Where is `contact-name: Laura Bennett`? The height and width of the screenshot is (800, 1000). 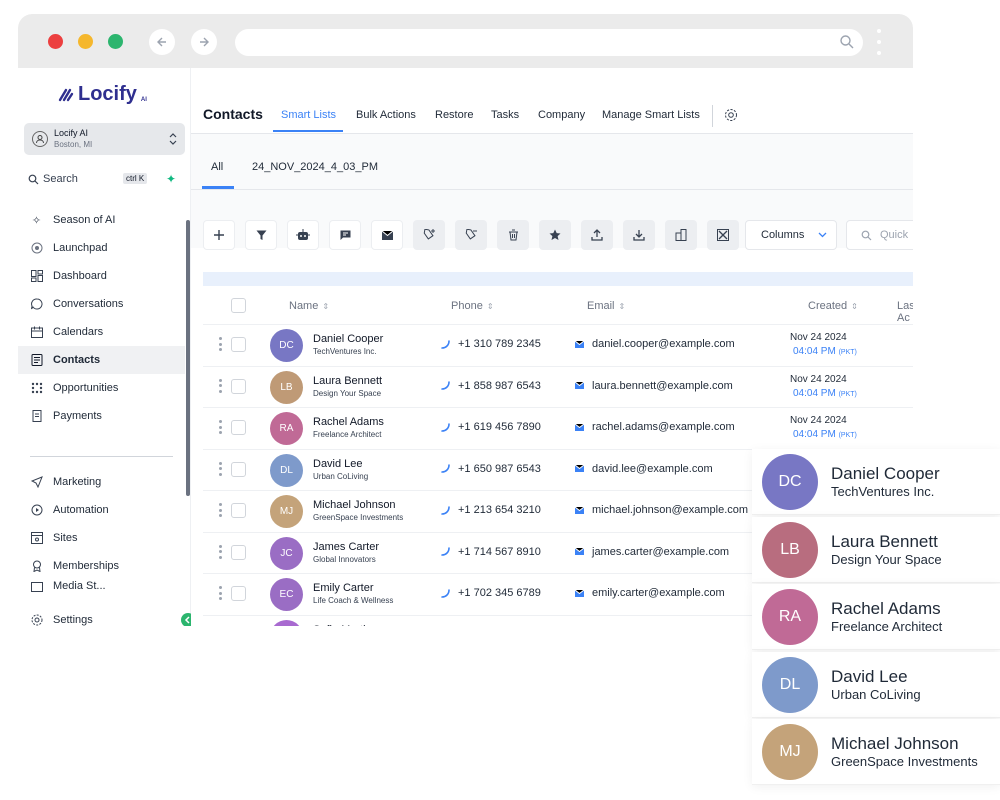
contact-name: Laura Bennett is located at coordinates (347, 381).